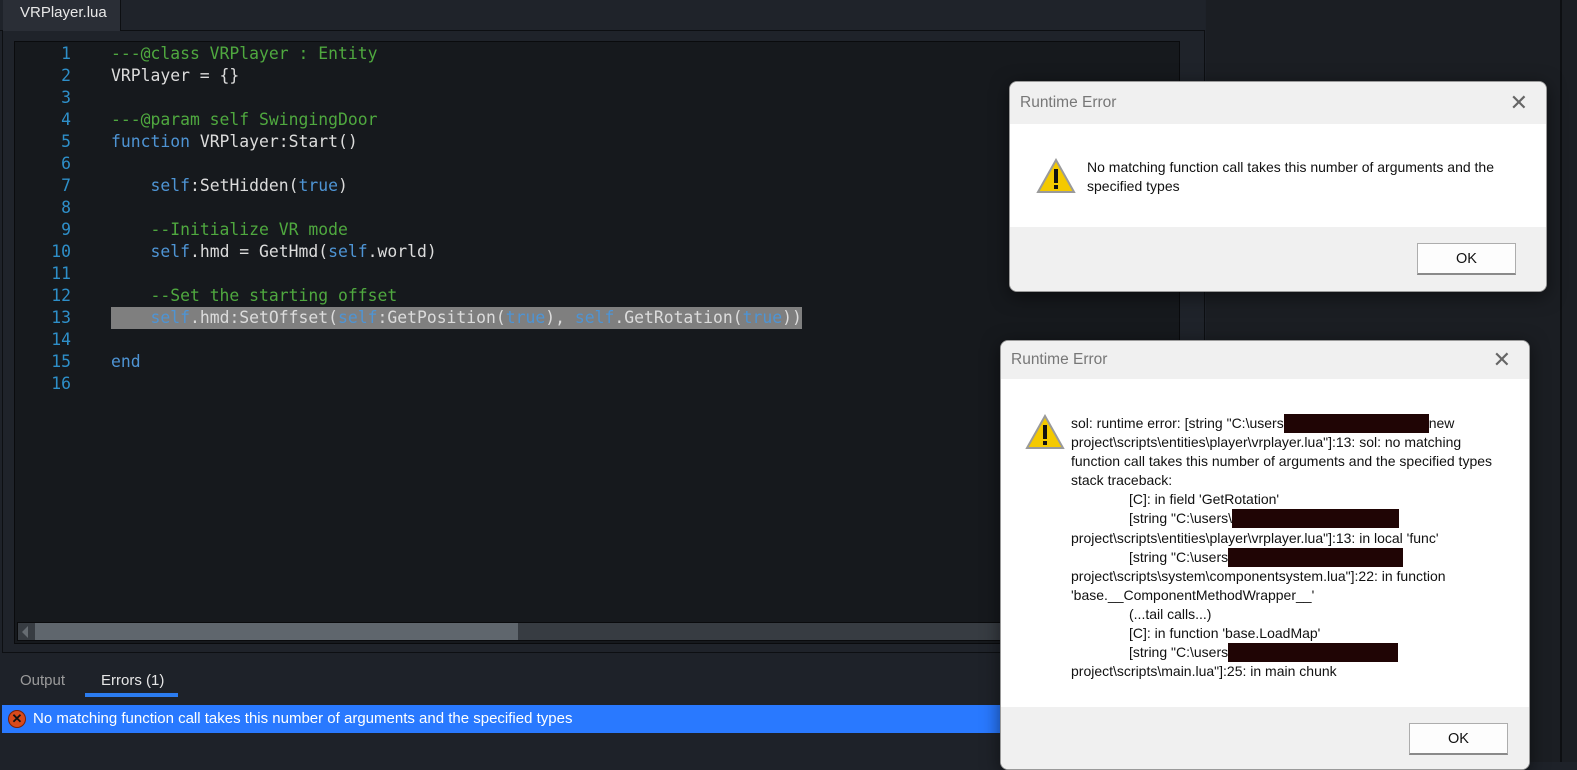 This screenshot has width=1577, height=770. What do you see at coordinates (66, 207) in the screenshot?
I see `line-number: 8` at bounding box center [66, 207].